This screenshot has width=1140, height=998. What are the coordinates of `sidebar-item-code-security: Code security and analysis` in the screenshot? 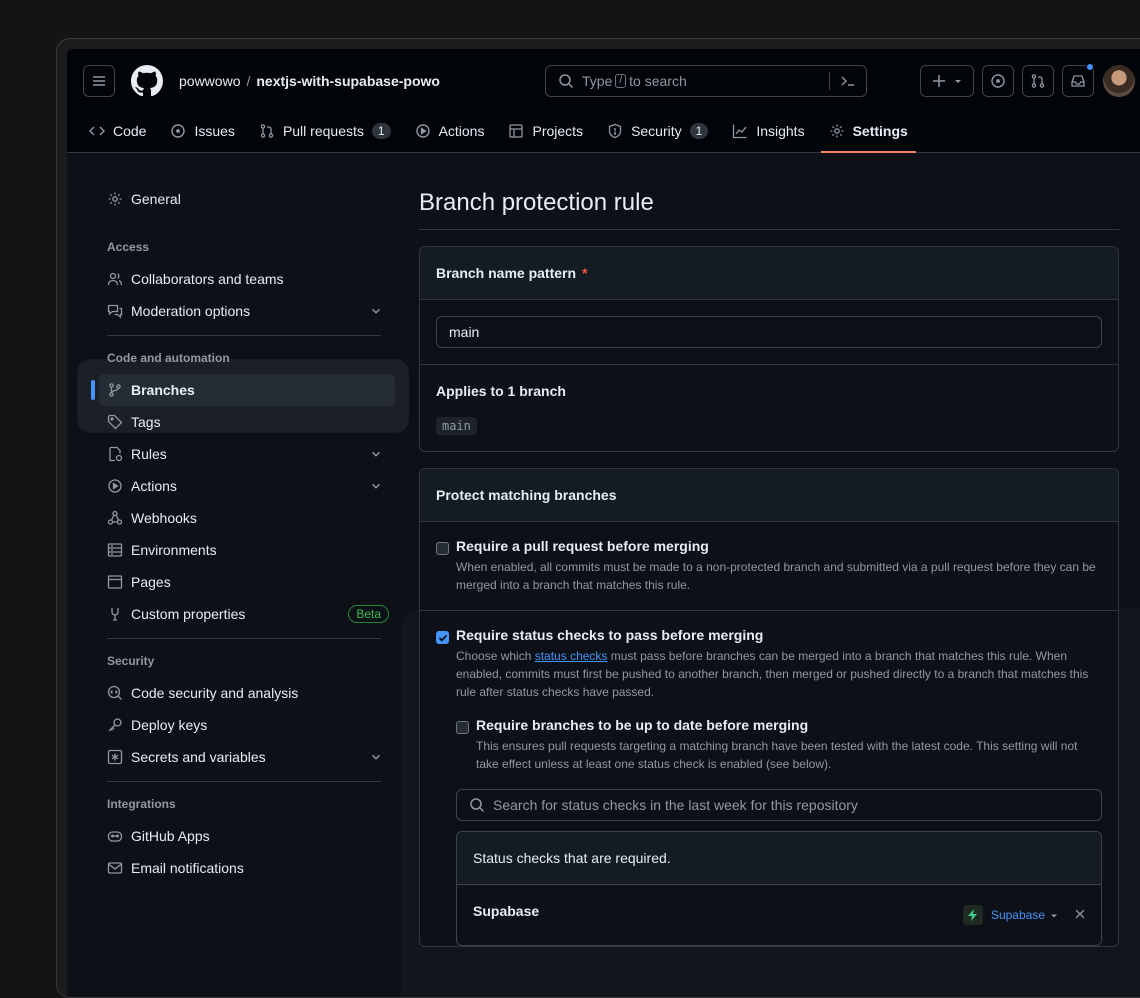 It's located at (244, 693).